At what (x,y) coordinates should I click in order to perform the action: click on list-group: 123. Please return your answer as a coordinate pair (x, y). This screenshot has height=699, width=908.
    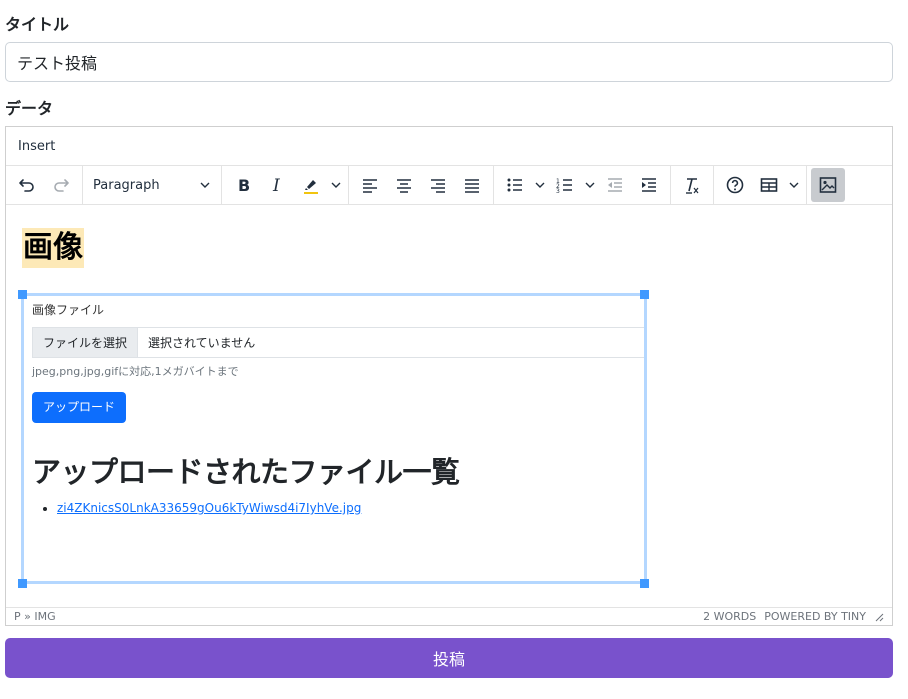
    Looking at the image, I should click on (582, 185).